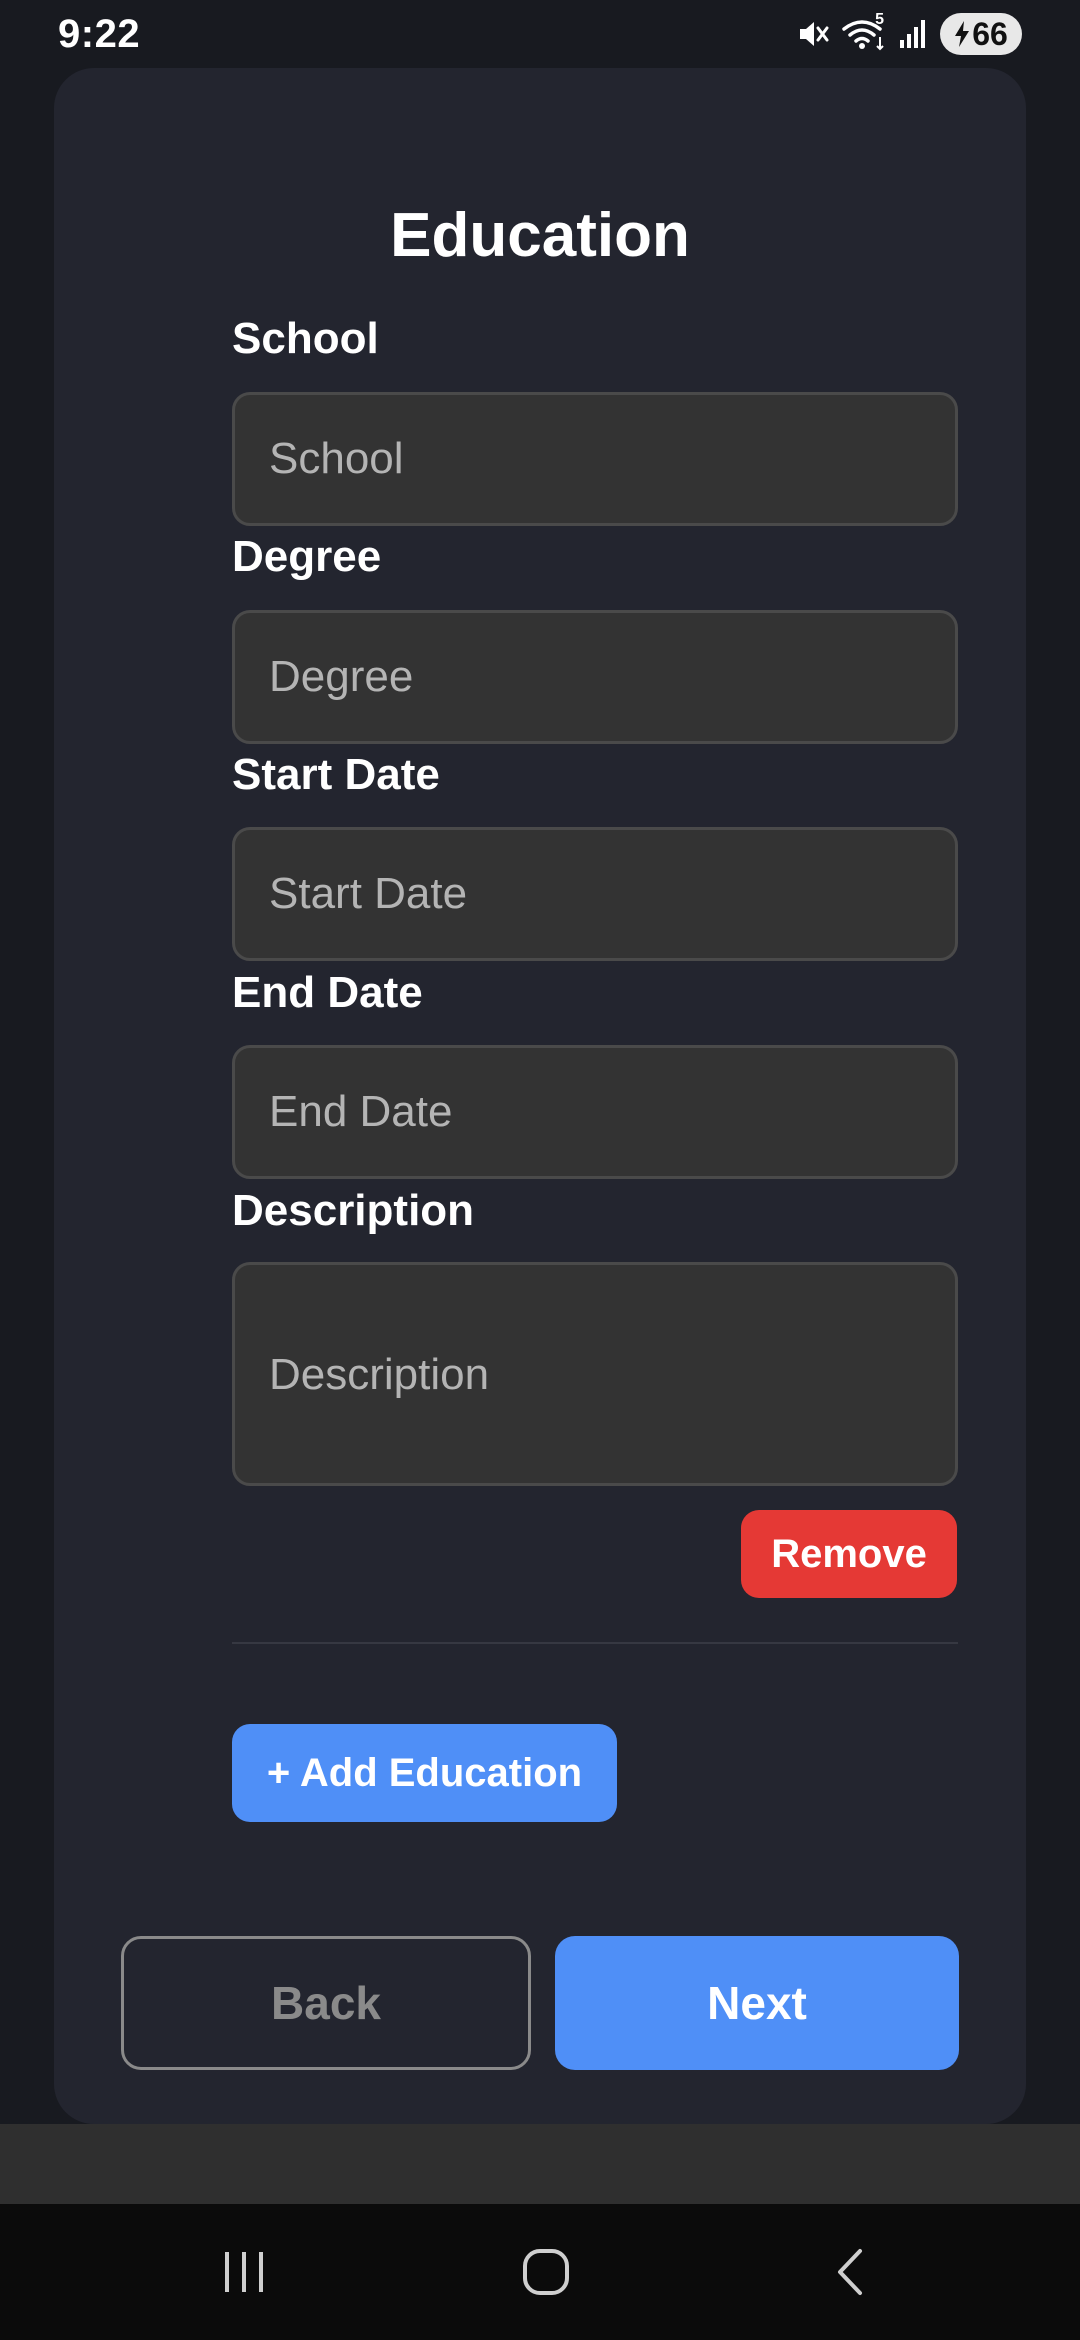 Image resolution: width=1080 pixels, height=2340 pixels. What do you see at coordinates (99, 33) in the screenshot?
I see `status-time: 9:22` at bounding box center [99, 33].